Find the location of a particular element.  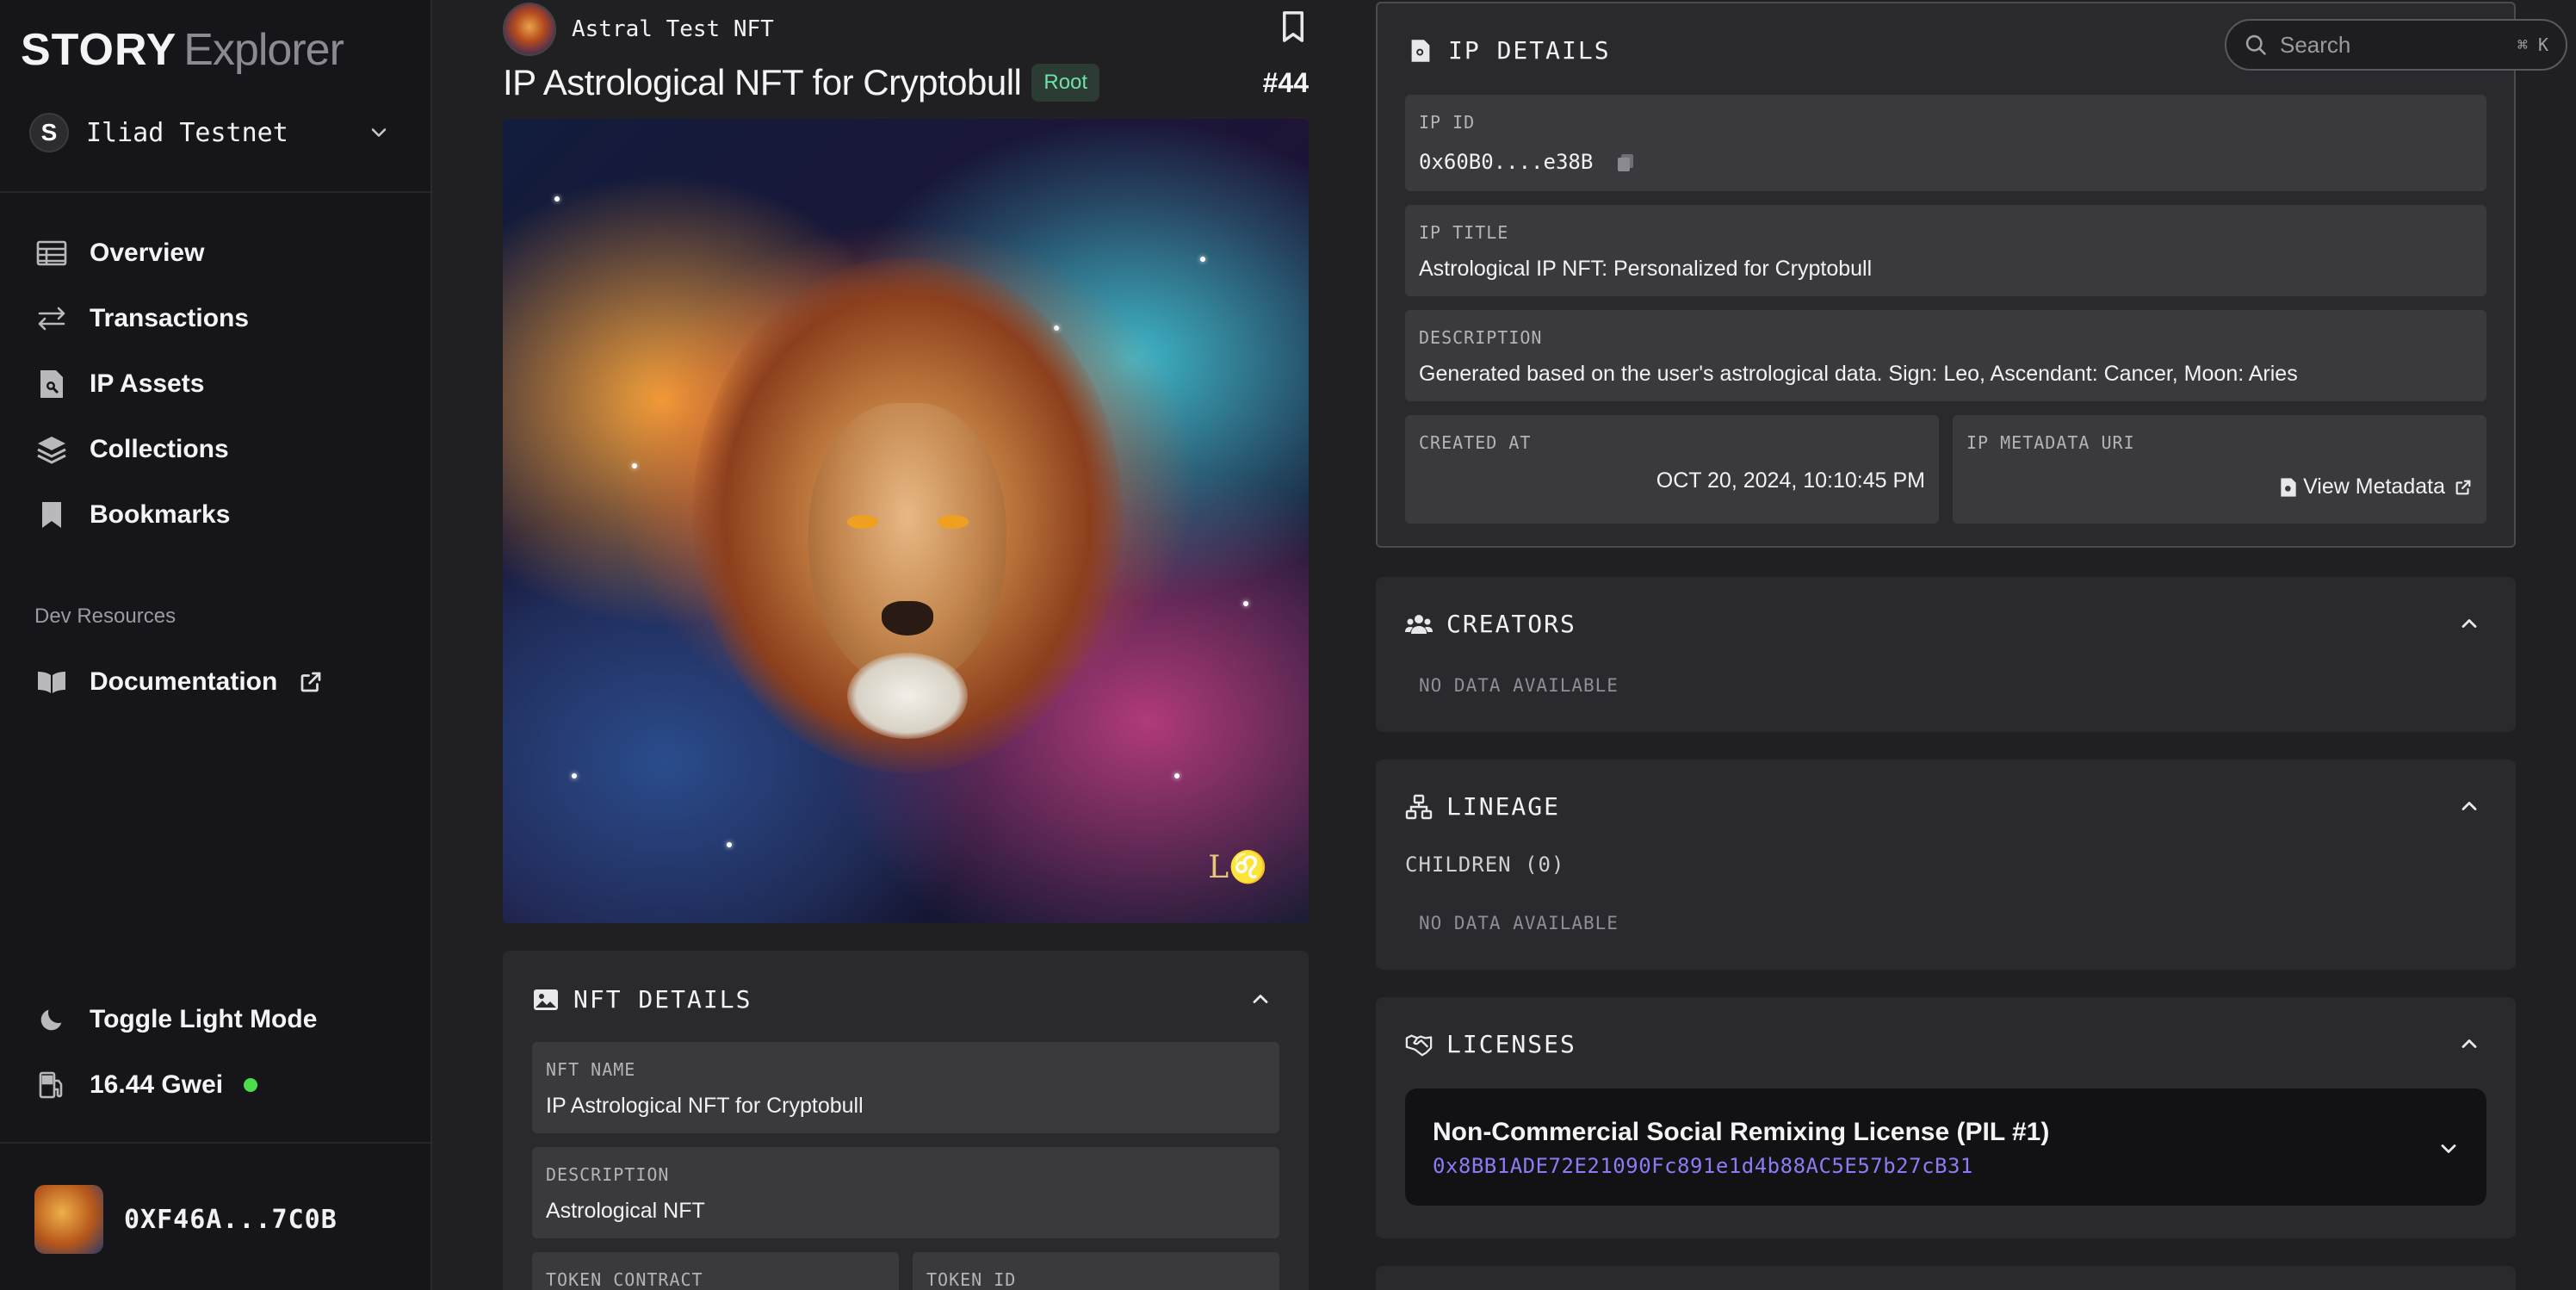

dev-resources-heading: Dev Resources is located at coordinates (105, 616).